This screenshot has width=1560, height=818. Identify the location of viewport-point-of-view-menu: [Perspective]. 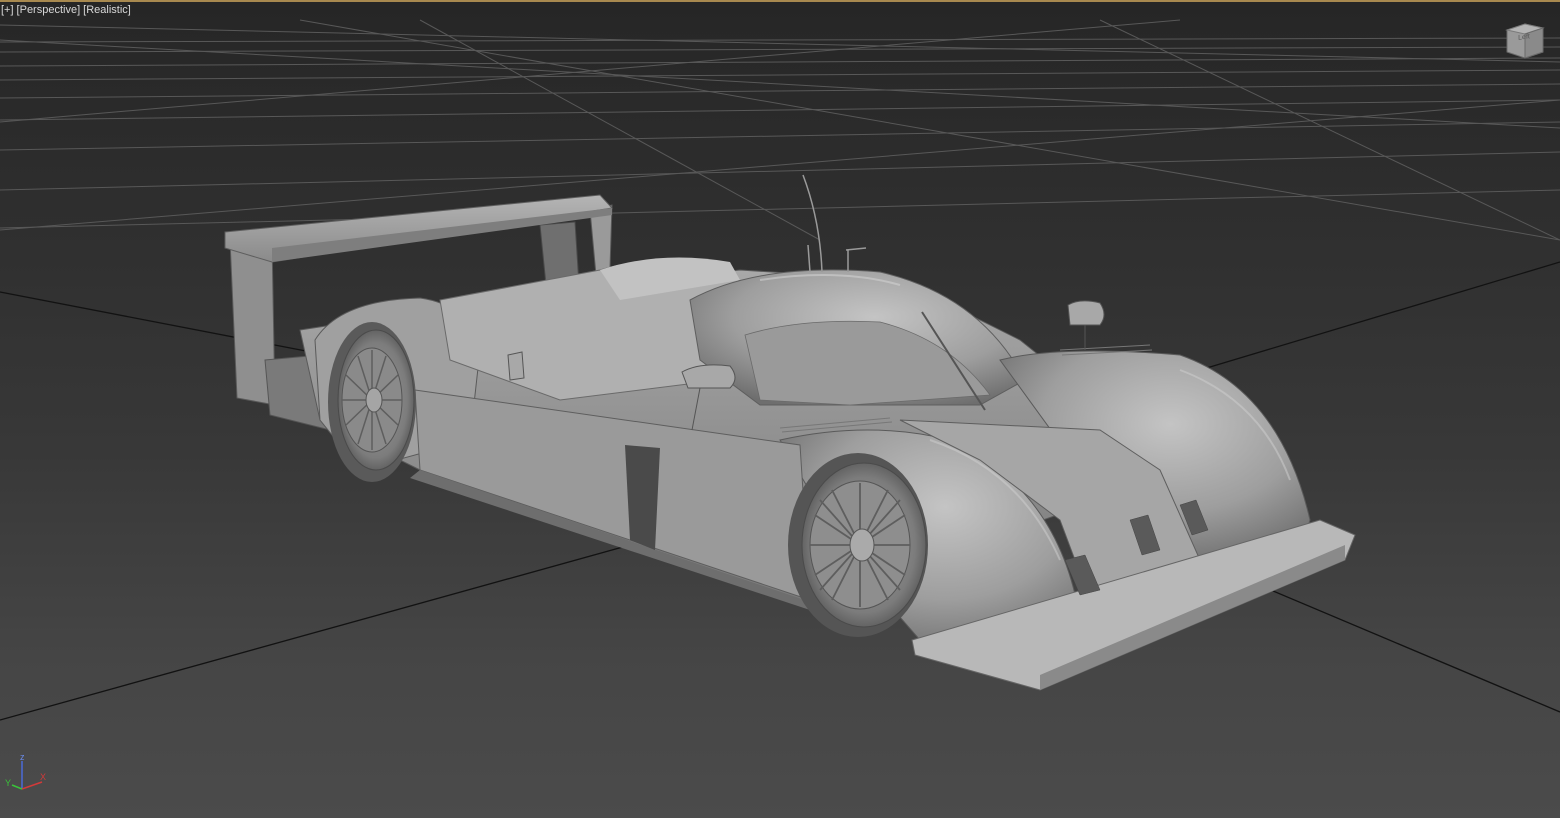
(49, 10).